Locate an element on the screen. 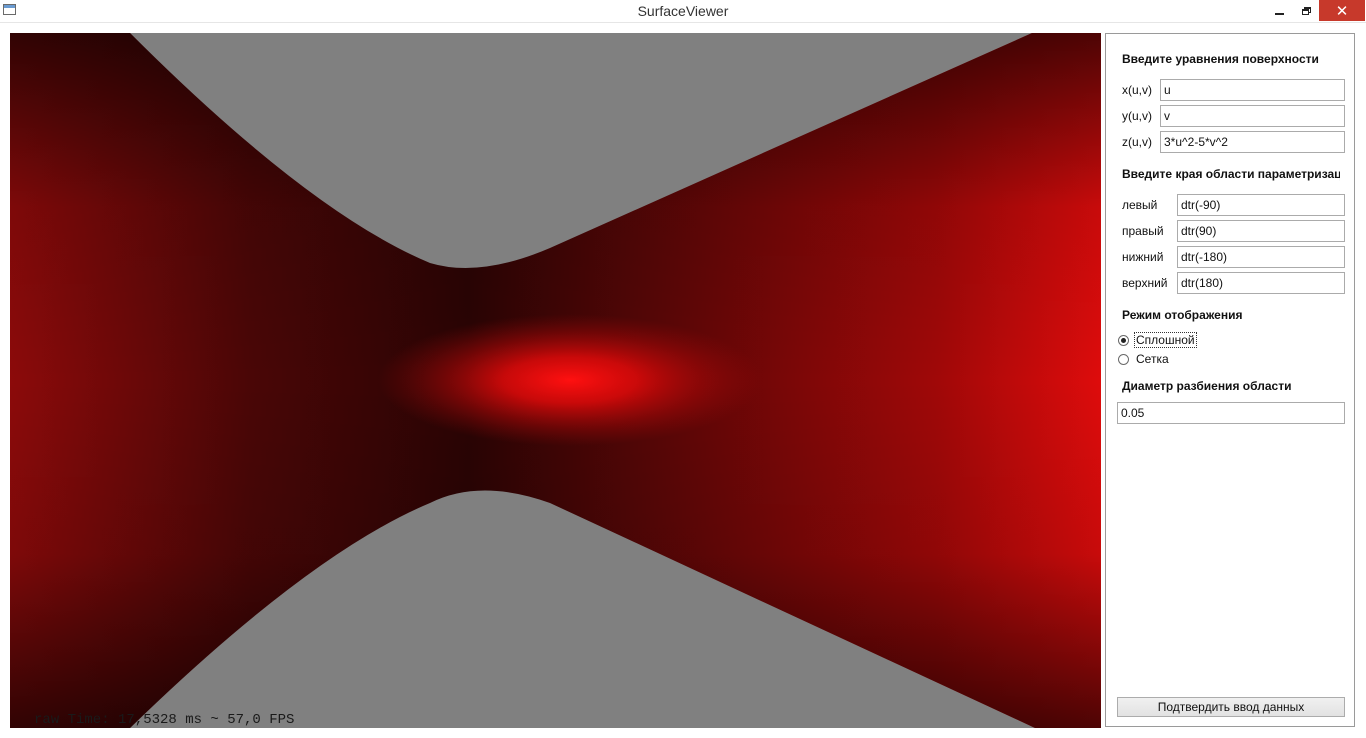 Image resolution: width=1366 pixels, height=738 pixels. right-bound-label: правый is located at coordinates (1143, 231).